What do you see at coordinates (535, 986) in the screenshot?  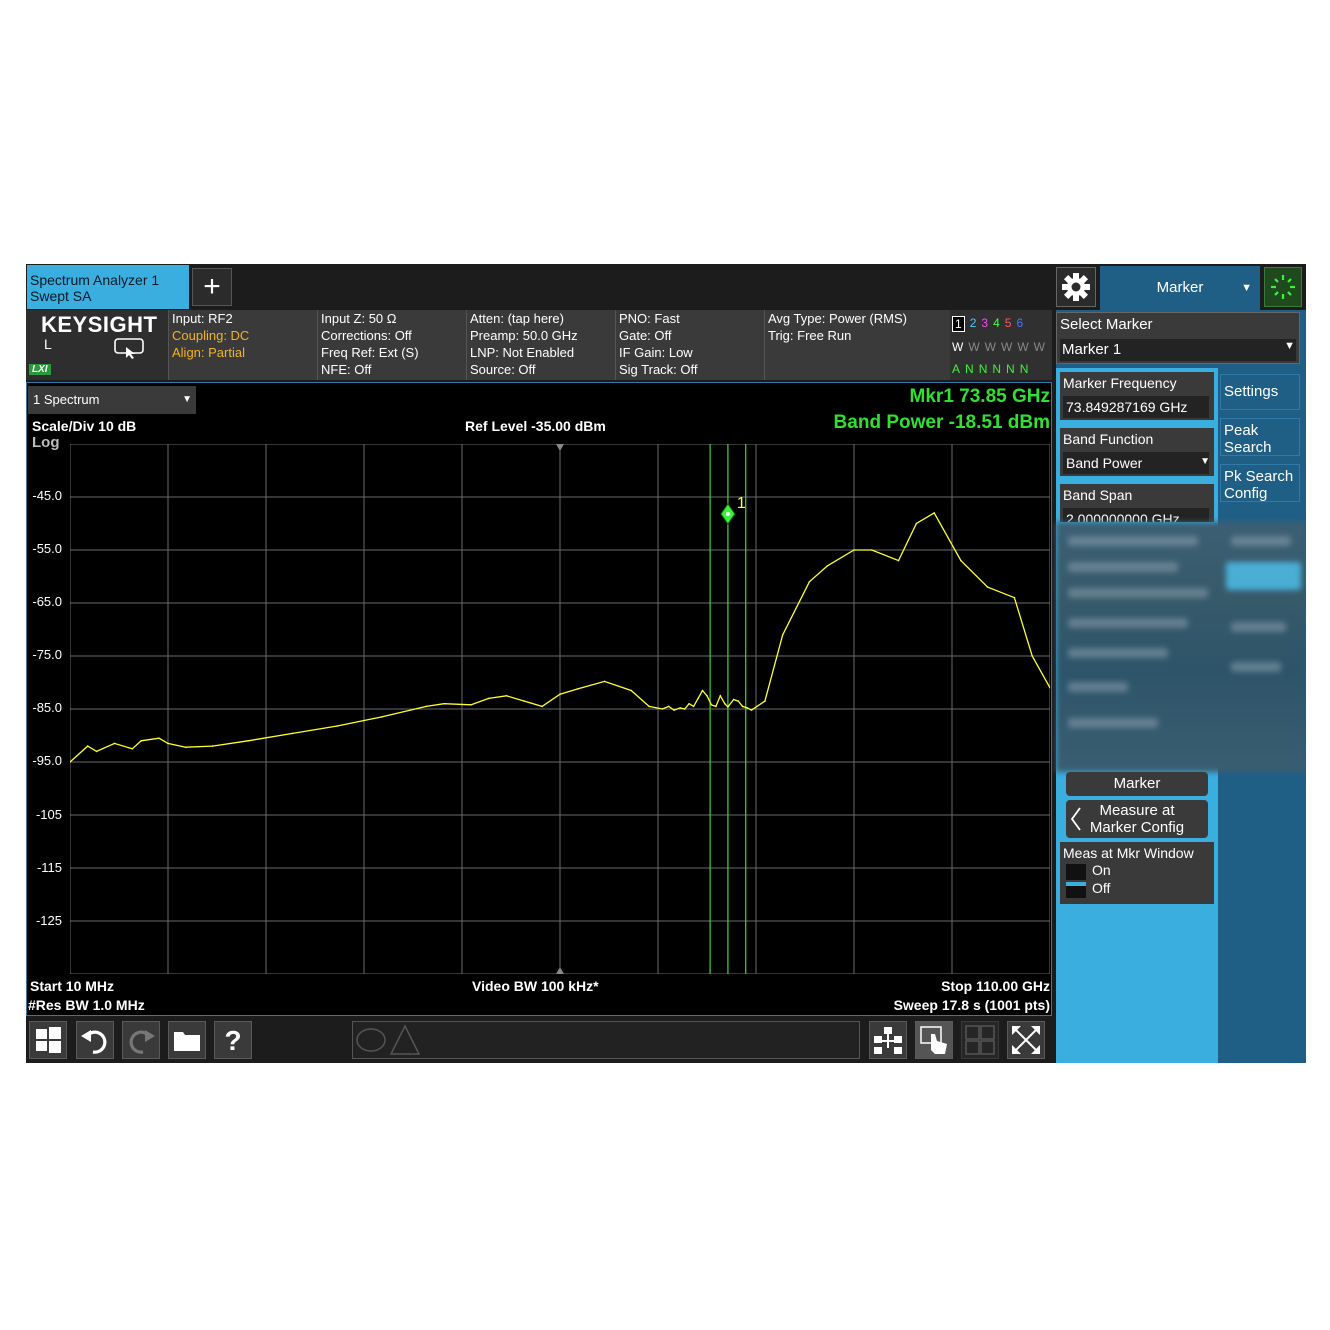 I see `video-bandwidth: Video BW 100 kHz*` at bounding box center [535, 986].